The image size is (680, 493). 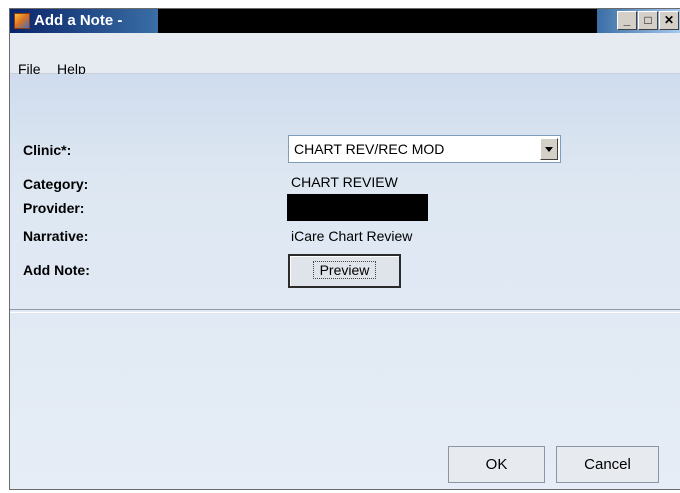 What do you see at coordinates (54, 208) in the screenshot?
I see `provider-label: Provider:` at bounding box center [54, 208].